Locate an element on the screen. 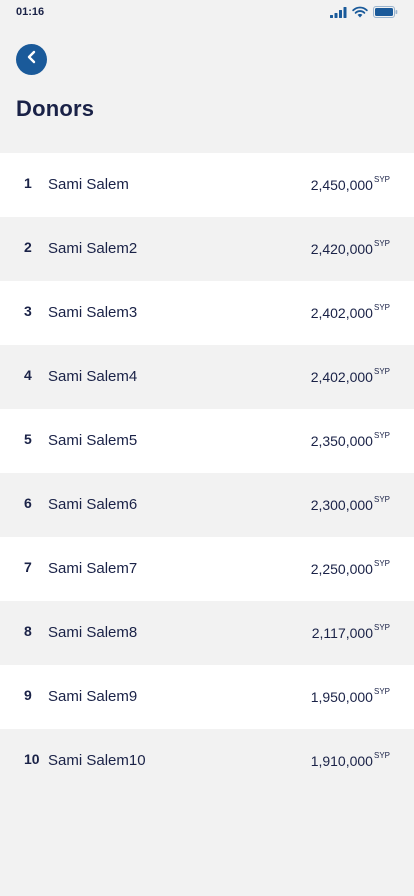 The width and height of the screenshot is (414, 896). donor-name: Sami Salem5 is located at coordinates (93, 440).